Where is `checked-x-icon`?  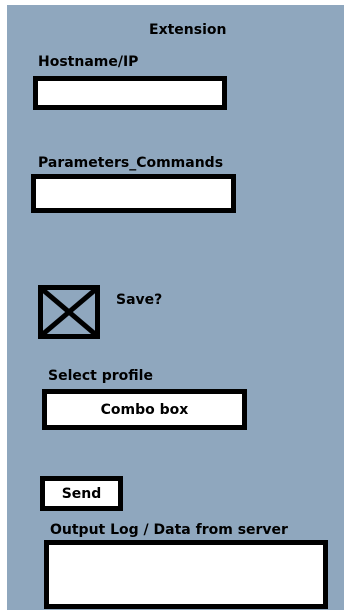
checked-x-icon is located at coordinates (69, 312).